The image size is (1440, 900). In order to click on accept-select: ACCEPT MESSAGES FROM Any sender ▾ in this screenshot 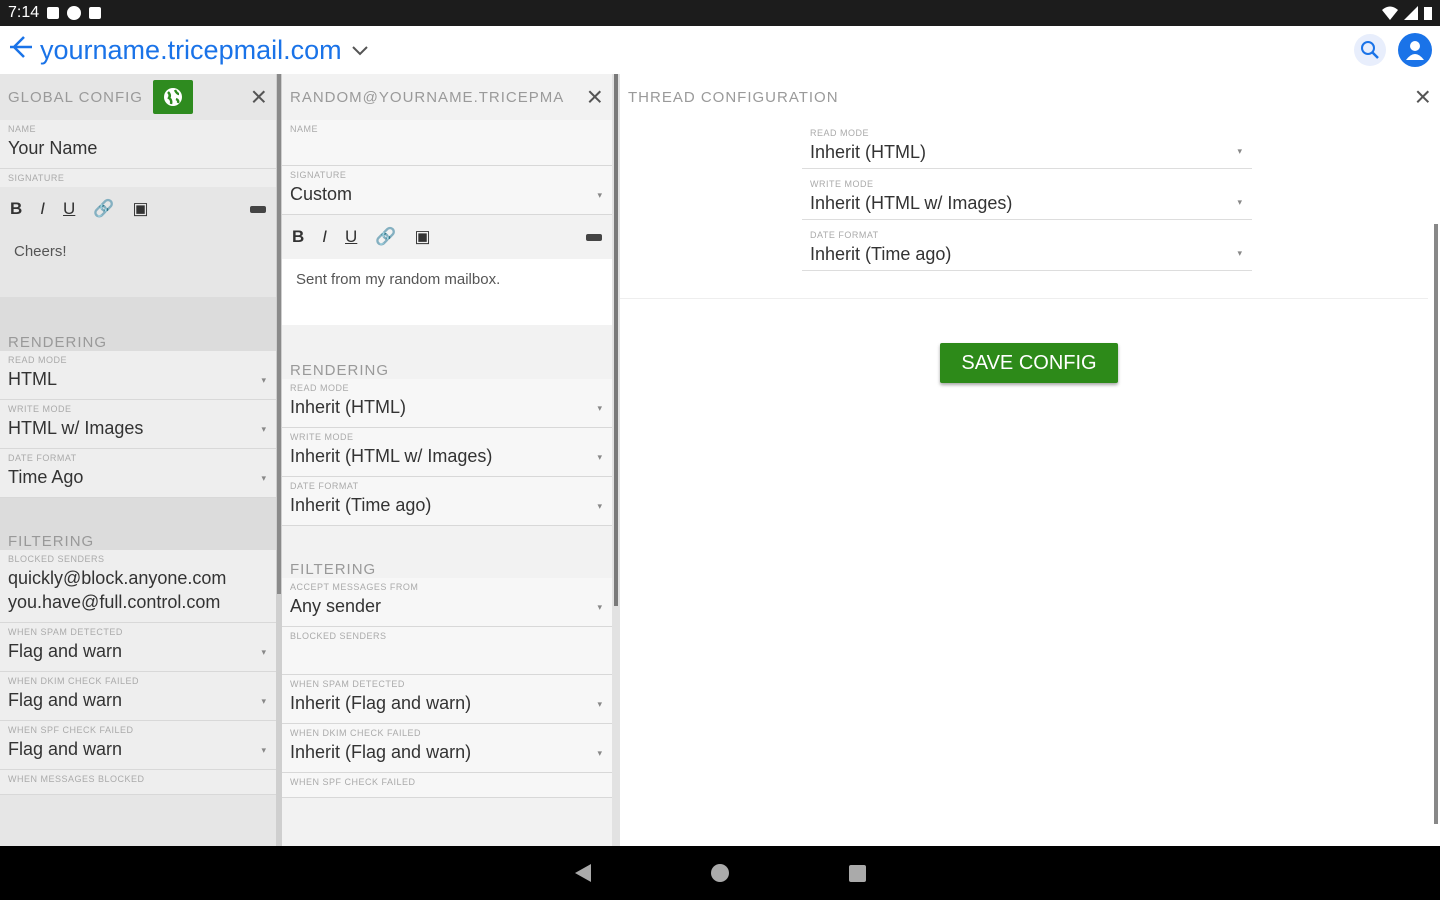, I will do `click(447, 602)`.